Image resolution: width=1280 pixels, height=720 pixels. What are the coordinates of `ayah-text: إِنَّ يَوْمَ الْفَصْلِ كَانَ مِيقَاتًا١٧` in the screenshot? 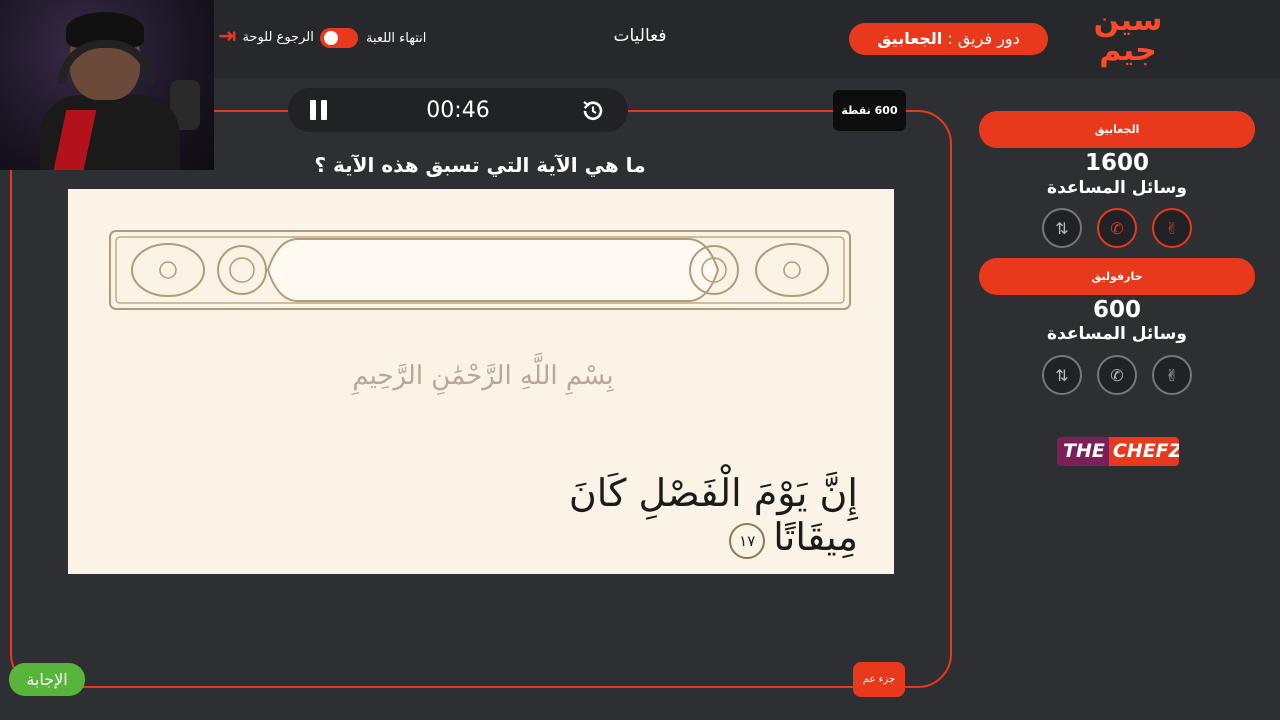 It's located at (668, 515).